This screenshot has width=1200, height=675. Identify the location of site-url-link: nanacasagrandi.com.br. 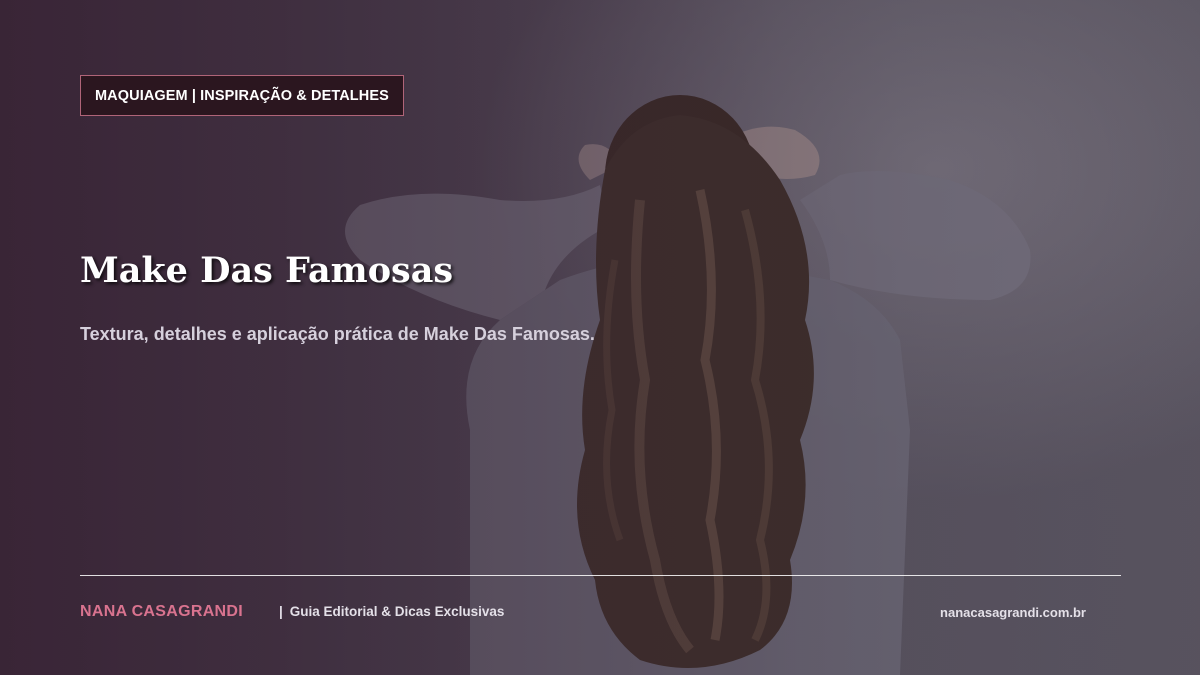
(1013, 612).